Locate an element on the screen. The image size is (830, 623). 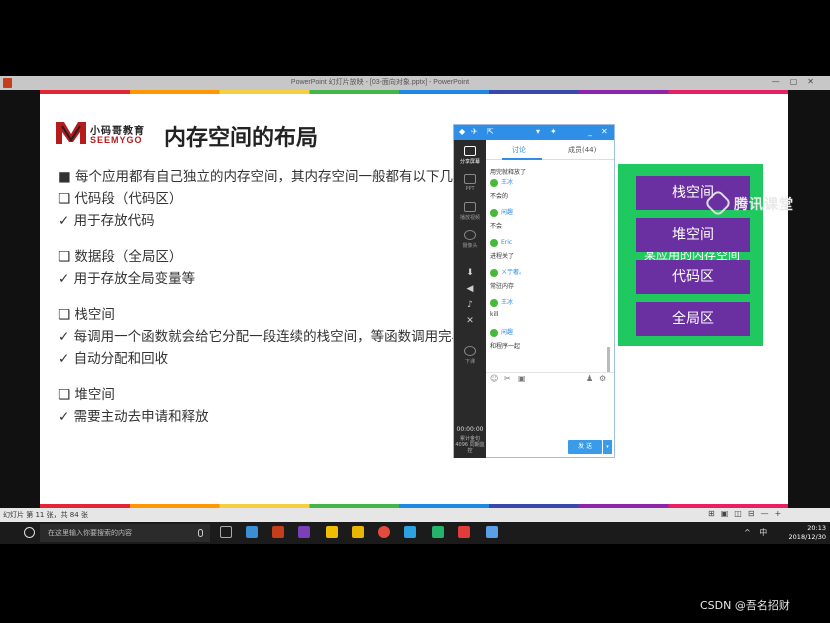
task-view-icon is located at coordinates (226, 532).